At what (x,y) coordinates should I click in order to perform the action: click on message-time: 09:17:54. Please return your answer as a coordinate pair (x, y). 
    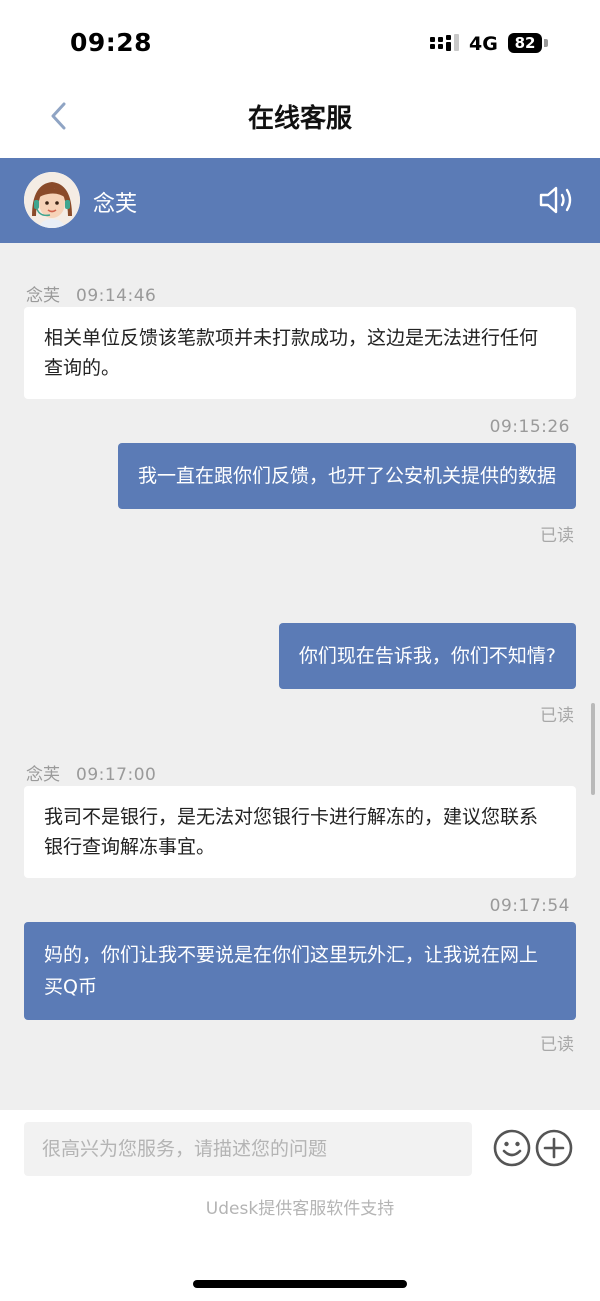
    Looking at the image, I should click on (529, 906).